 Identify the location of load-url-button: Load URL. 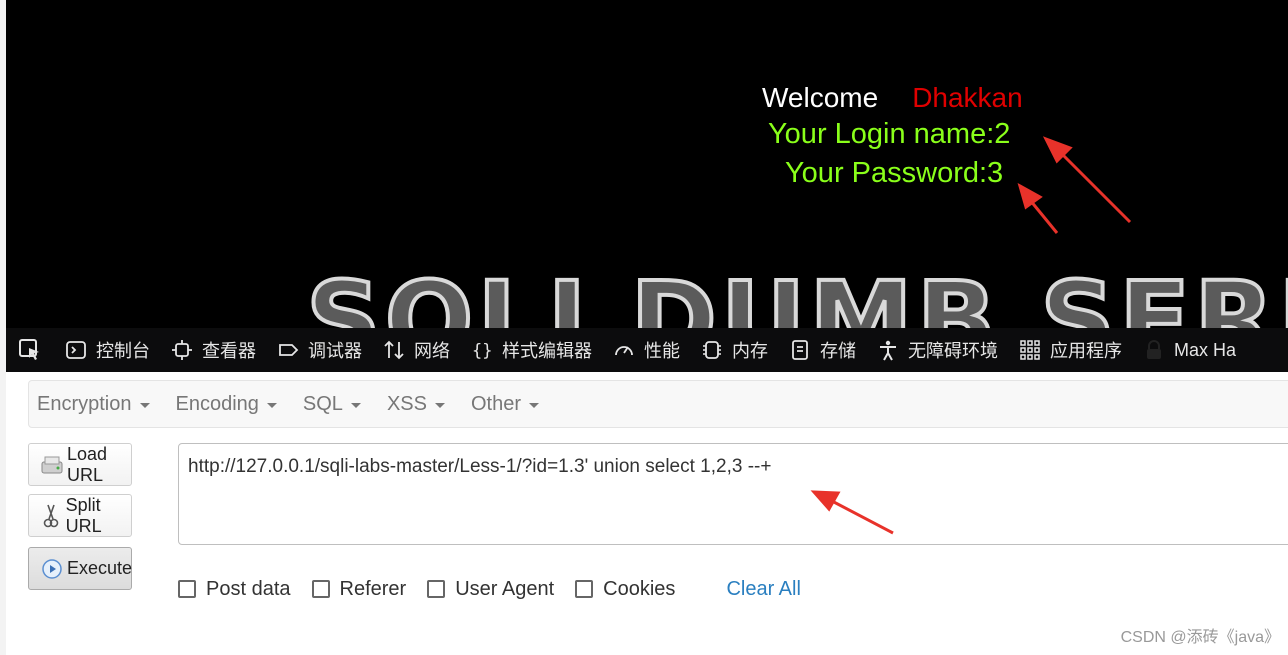
(80, 464).